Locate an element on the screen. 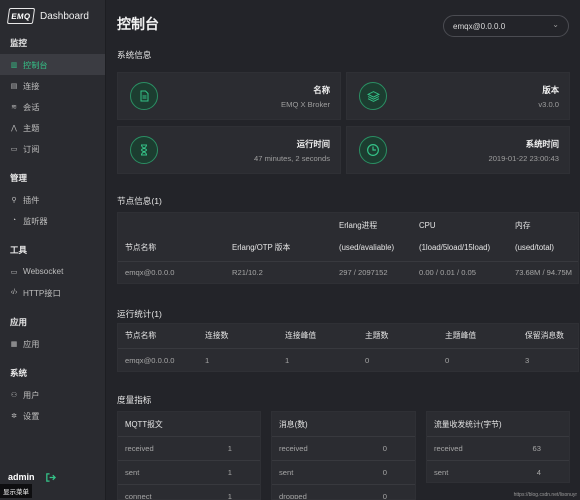 The image size is (580, 500). header-line: Erlang/OTP 版本 is located at coordinates (261, 247).